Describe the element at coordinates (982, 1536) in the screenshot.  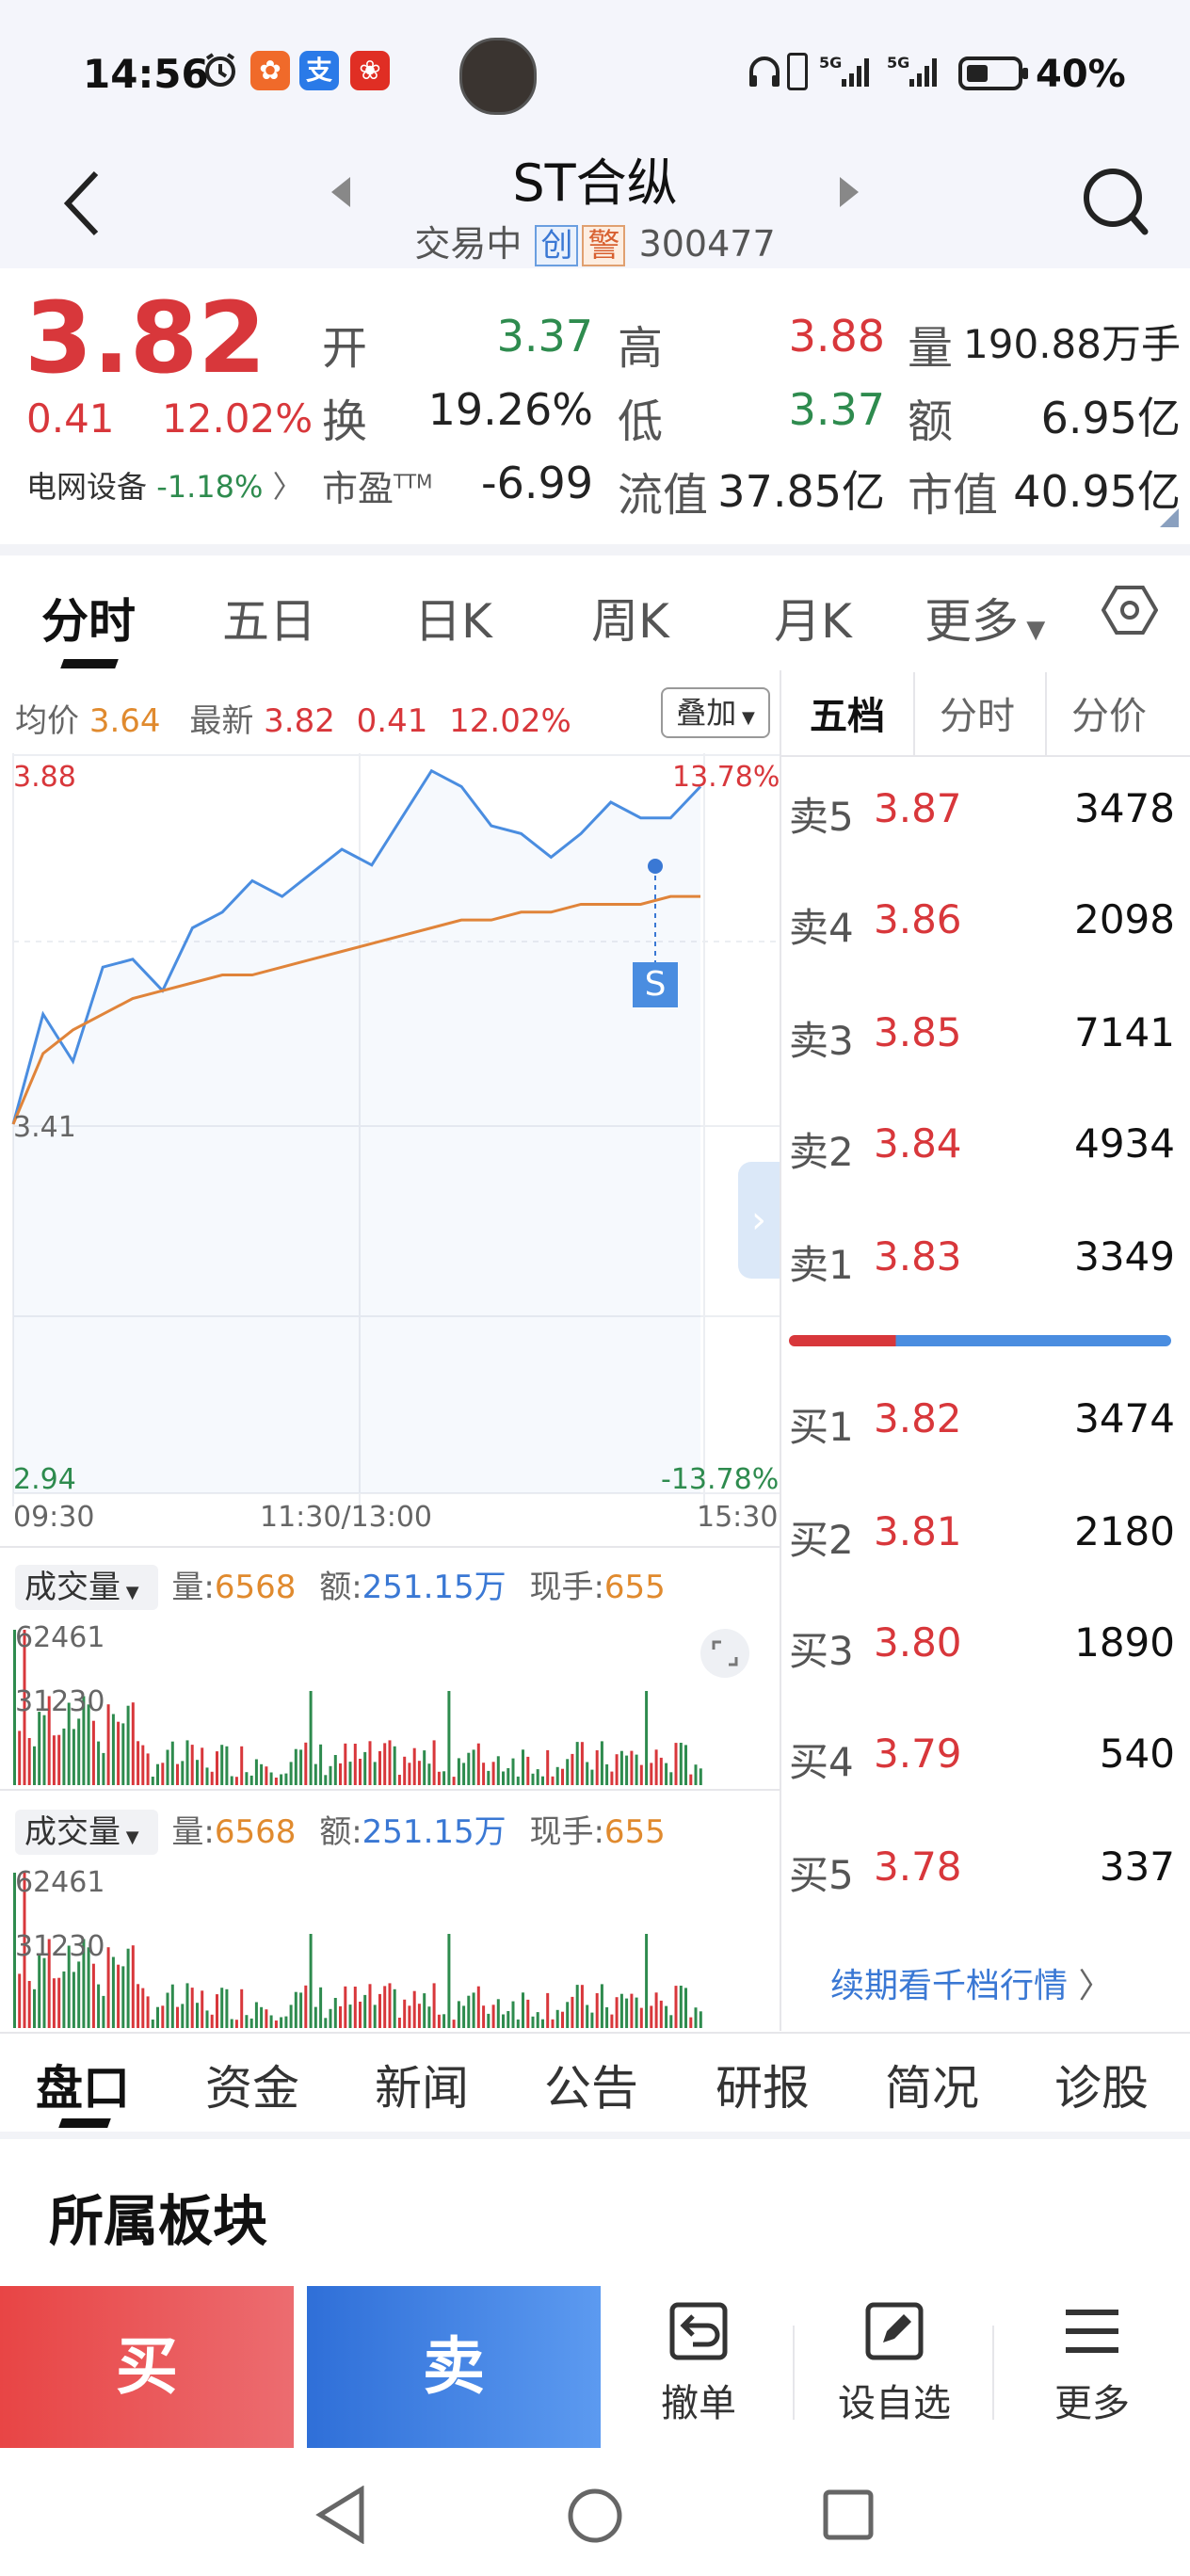
I see `bid-row: 买2 3.81 2180` at that location.